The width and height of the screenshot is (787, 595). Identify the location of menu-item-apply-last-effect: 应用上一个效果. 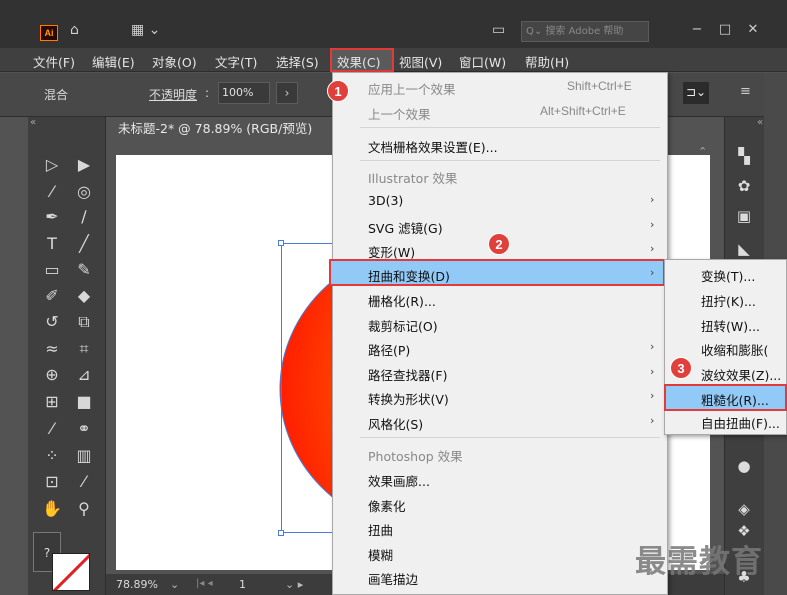
(412, 88).